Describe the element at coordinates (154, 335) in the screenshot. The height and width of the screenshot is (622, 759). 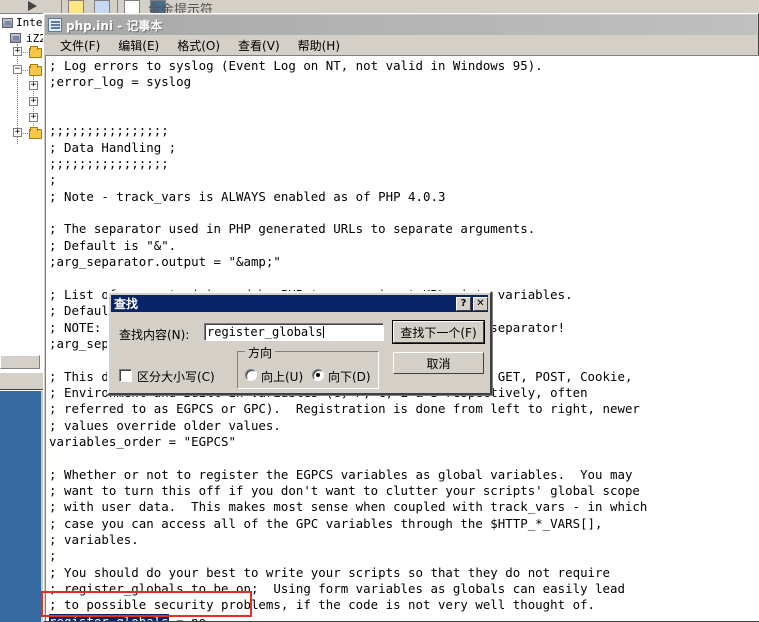
I see `find-what-label: 查找内容(N):` at that location.